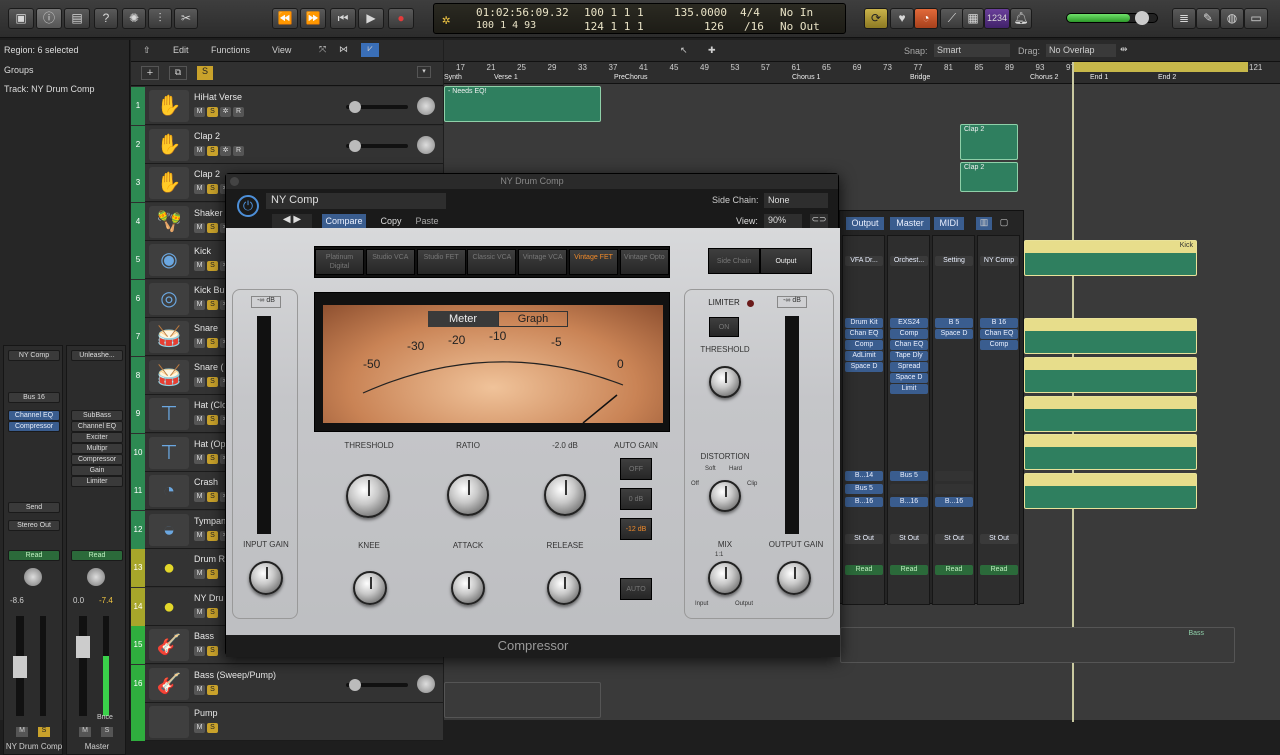  I want to click on tuner-button: ♥, so click(902, 18).